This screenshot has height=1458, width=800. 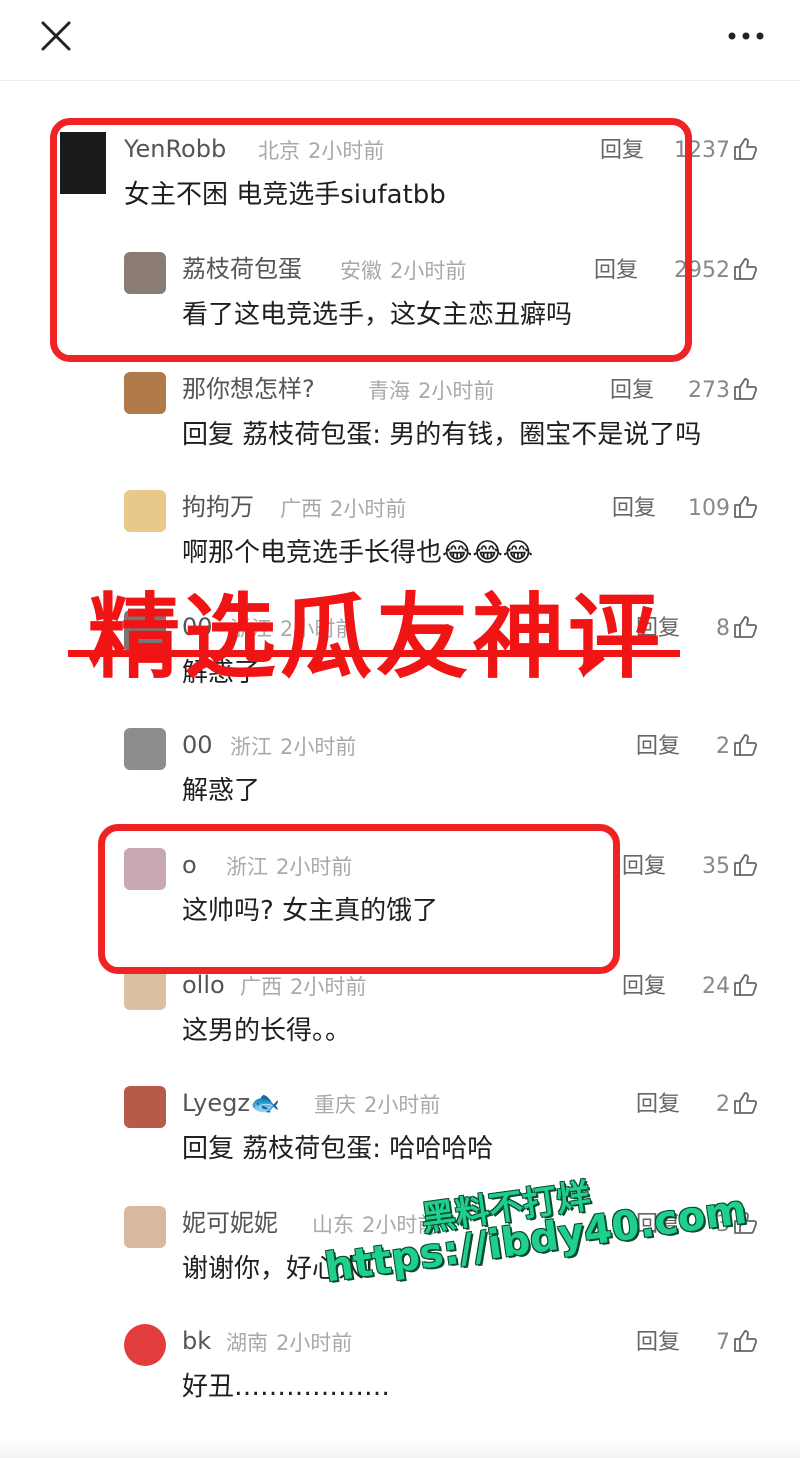 I want to click on comment-username: 妮可妮妮, so click(x=230, y=1223).